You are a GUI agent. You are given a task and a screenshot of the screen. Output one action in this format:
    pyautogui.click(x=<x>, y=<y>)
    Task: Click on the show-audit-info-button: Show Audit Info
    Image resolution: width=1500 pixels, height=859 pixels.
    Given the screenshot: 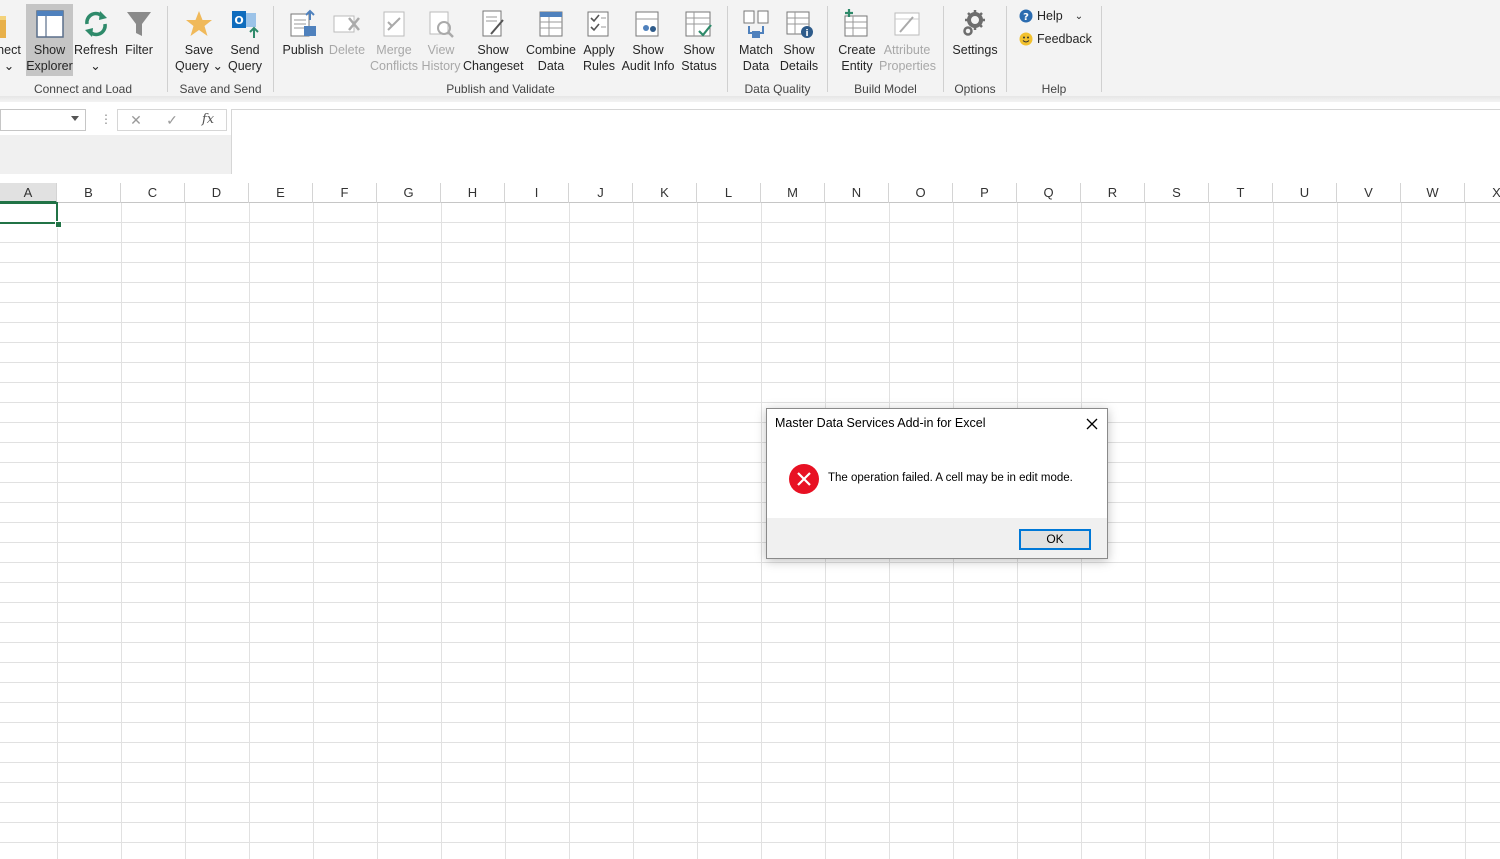 What is the action you would take?
    pyautogui.click(x=648, y=40)
    